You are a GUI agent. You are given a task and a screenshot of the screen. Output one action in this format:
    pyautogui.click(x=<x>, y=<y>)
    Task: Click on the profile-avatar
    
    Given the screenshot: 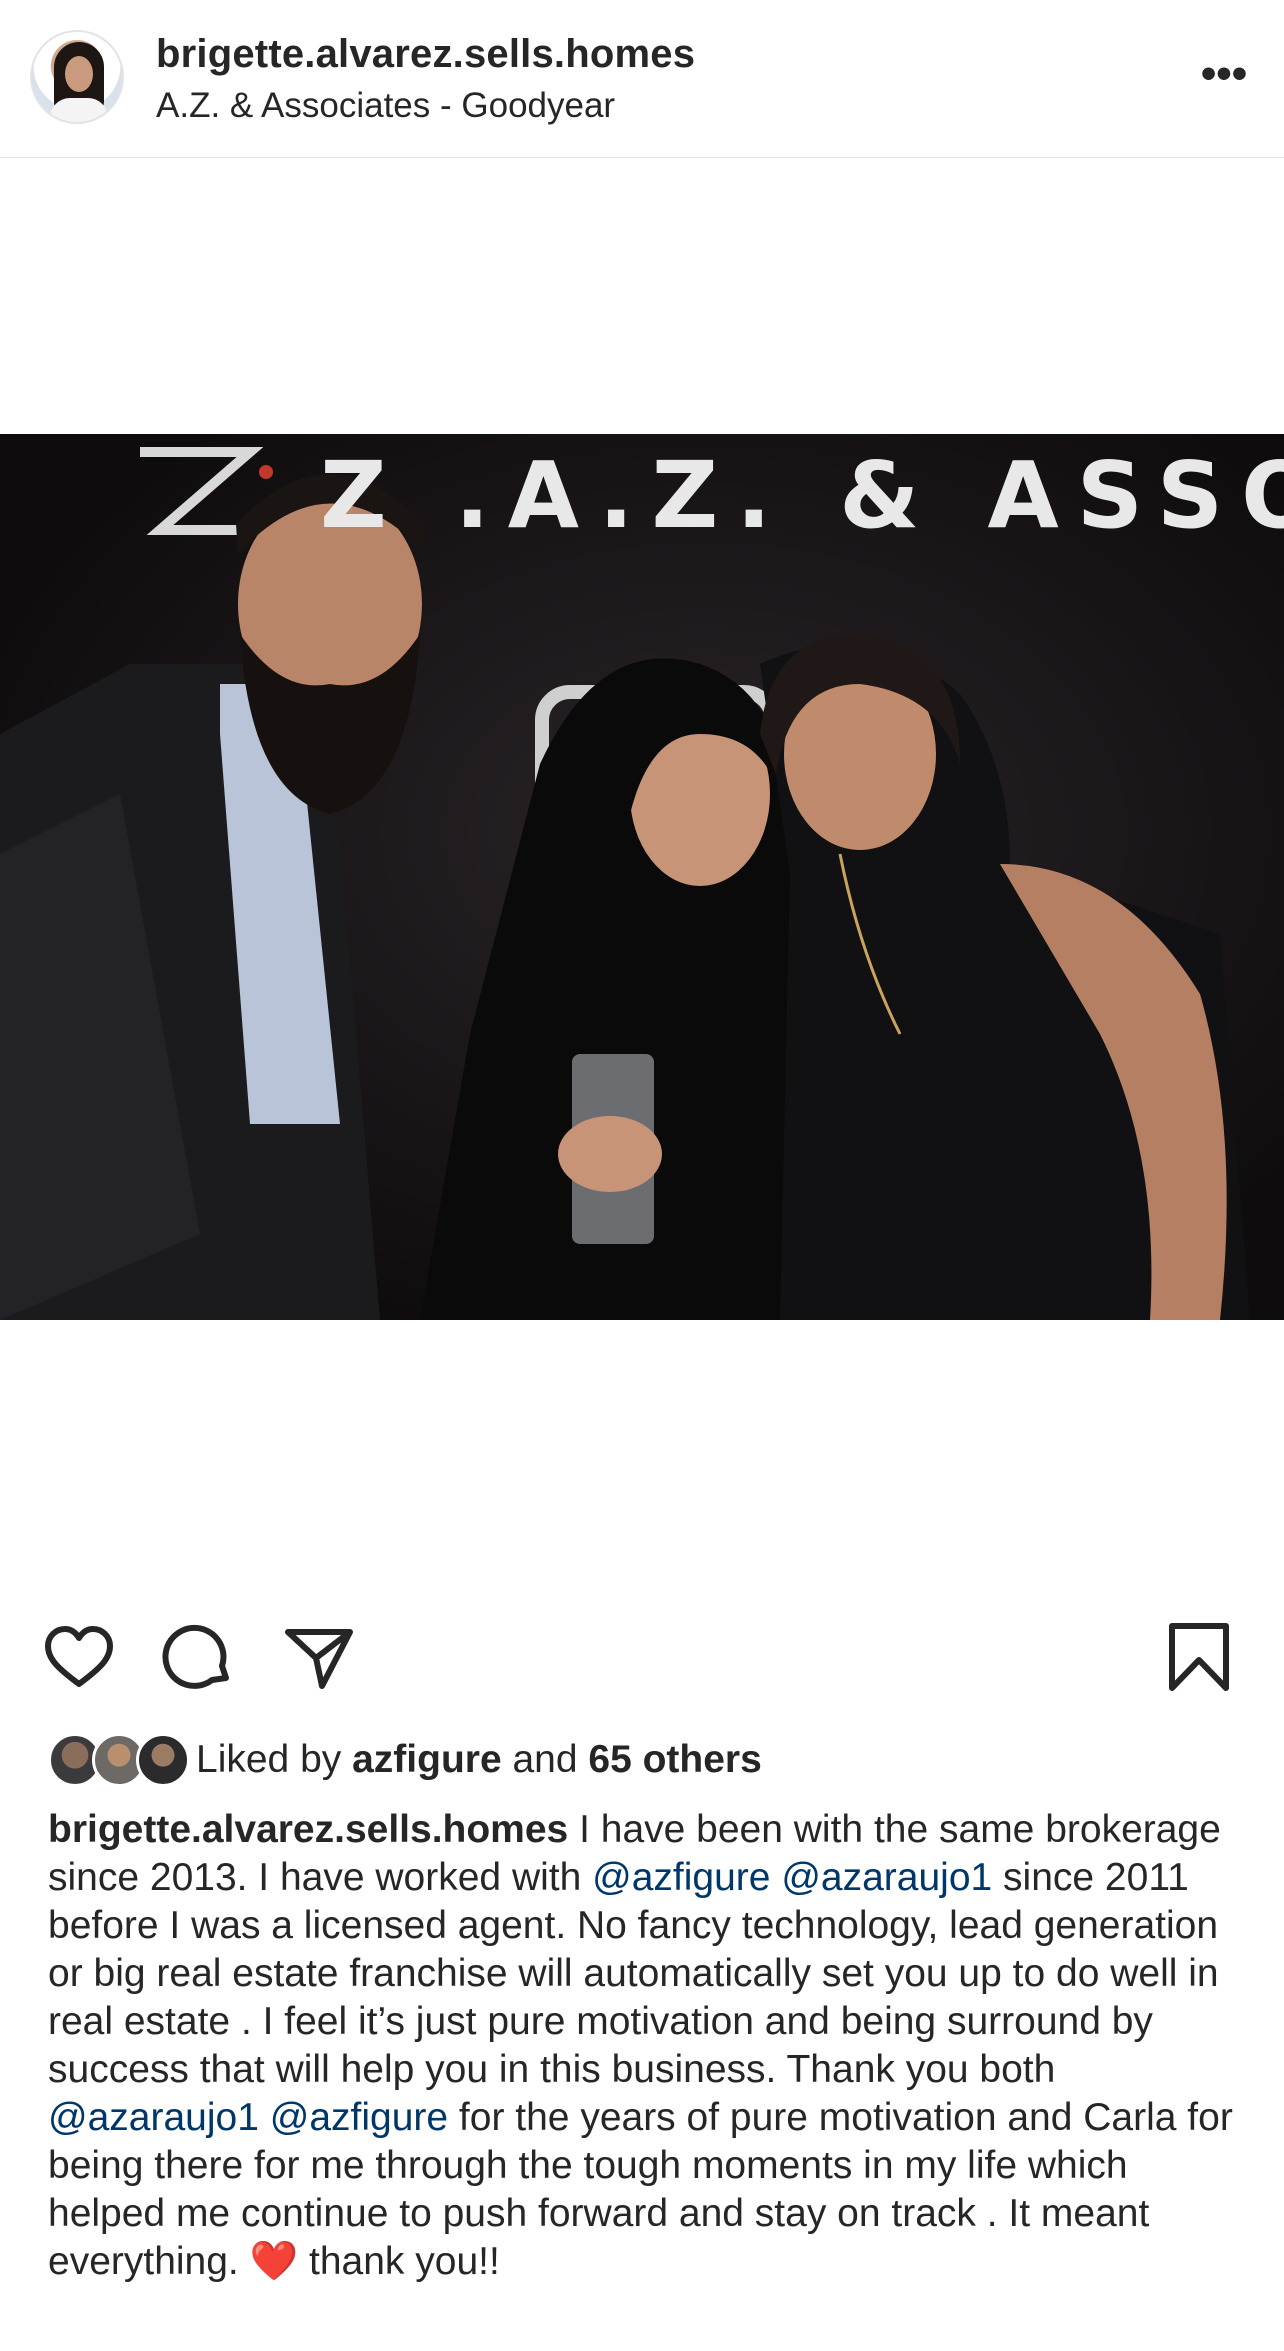 What is the action you would take?
    pyautogui.click(x=77, y=77)
    